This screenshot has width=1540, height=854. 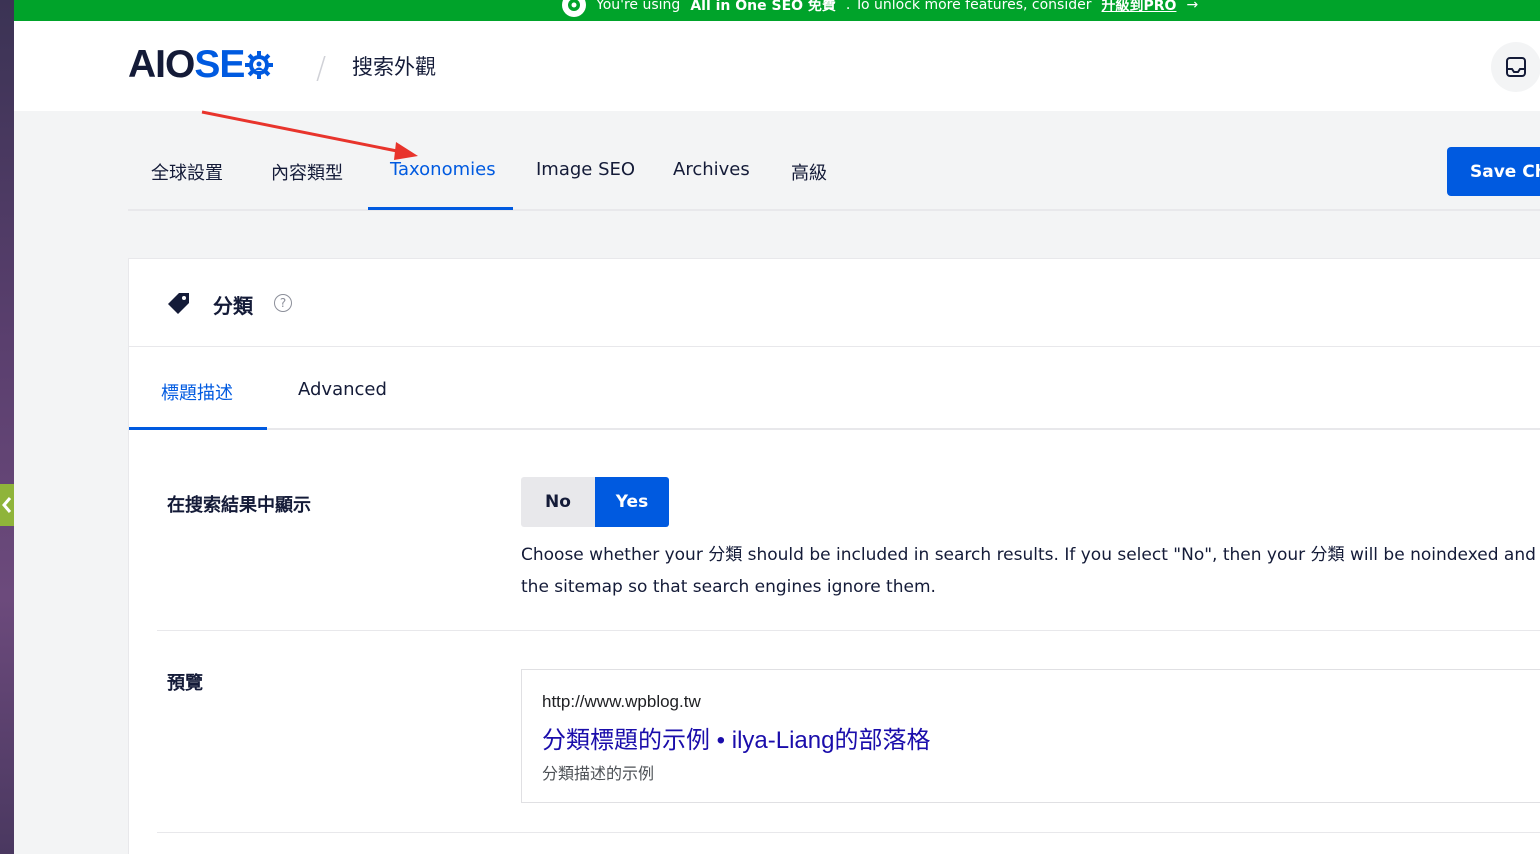 I want to click on show-in-search-label: 在搜索結果中顯示, so click(x=239, y=505).